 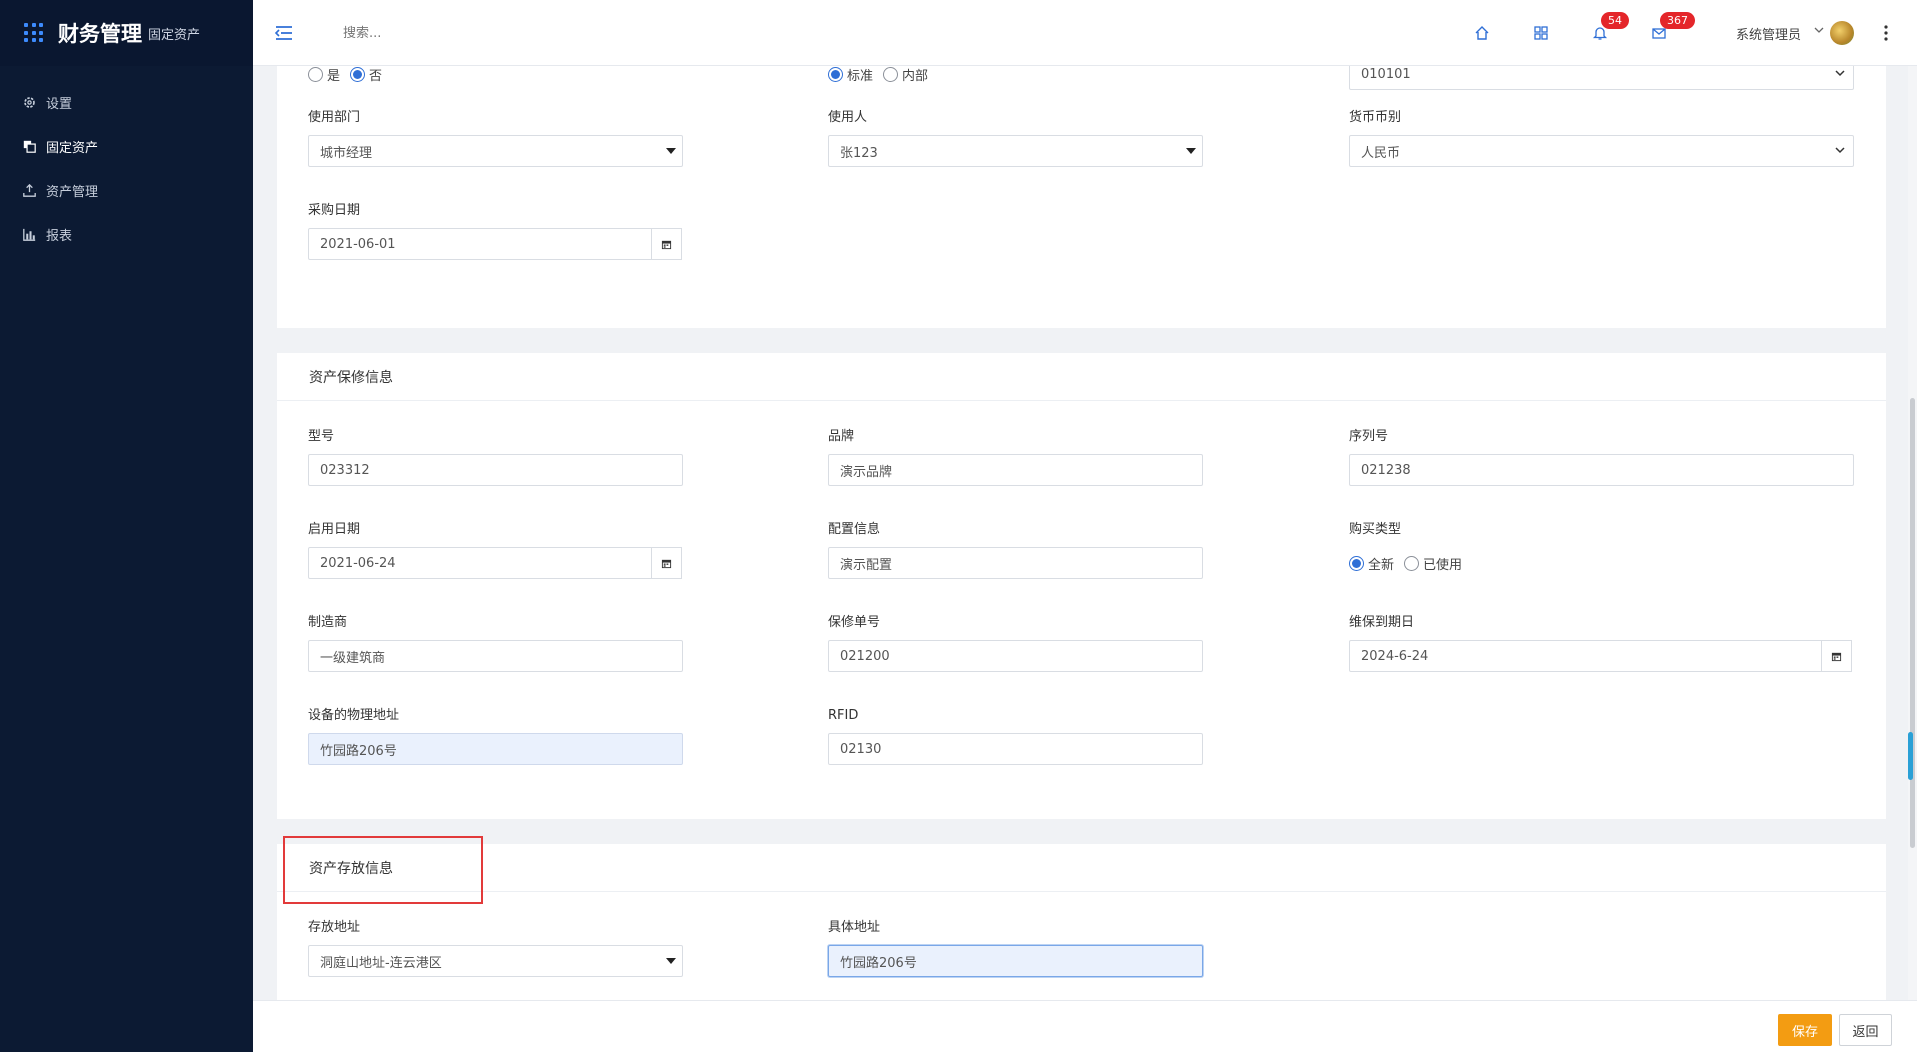 I want to click on more-vertical-icon, so click(x=1886, y=33).